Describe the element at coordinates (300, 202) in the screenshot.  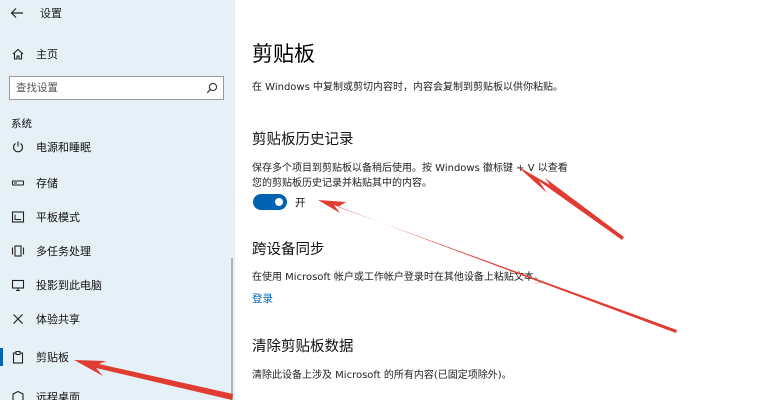
I see `history-toggle-label: 开` at that location.